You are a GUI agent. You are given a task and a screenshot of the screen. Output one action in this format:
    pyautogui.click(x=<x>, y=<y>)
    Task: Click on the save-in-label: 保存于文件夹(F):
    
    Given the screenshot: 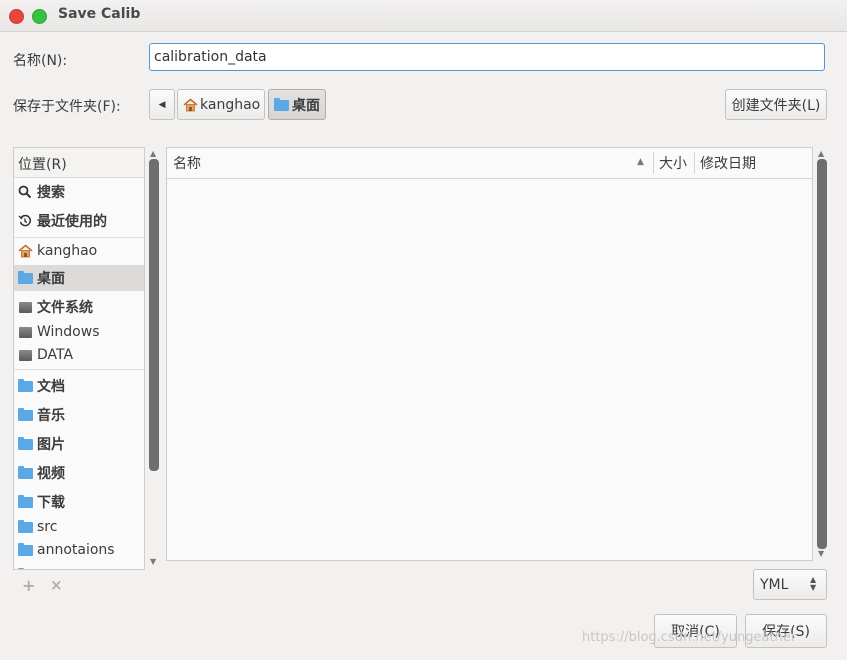 What is the action you would take?
    pyautogui.click(x=67, y=107)
    